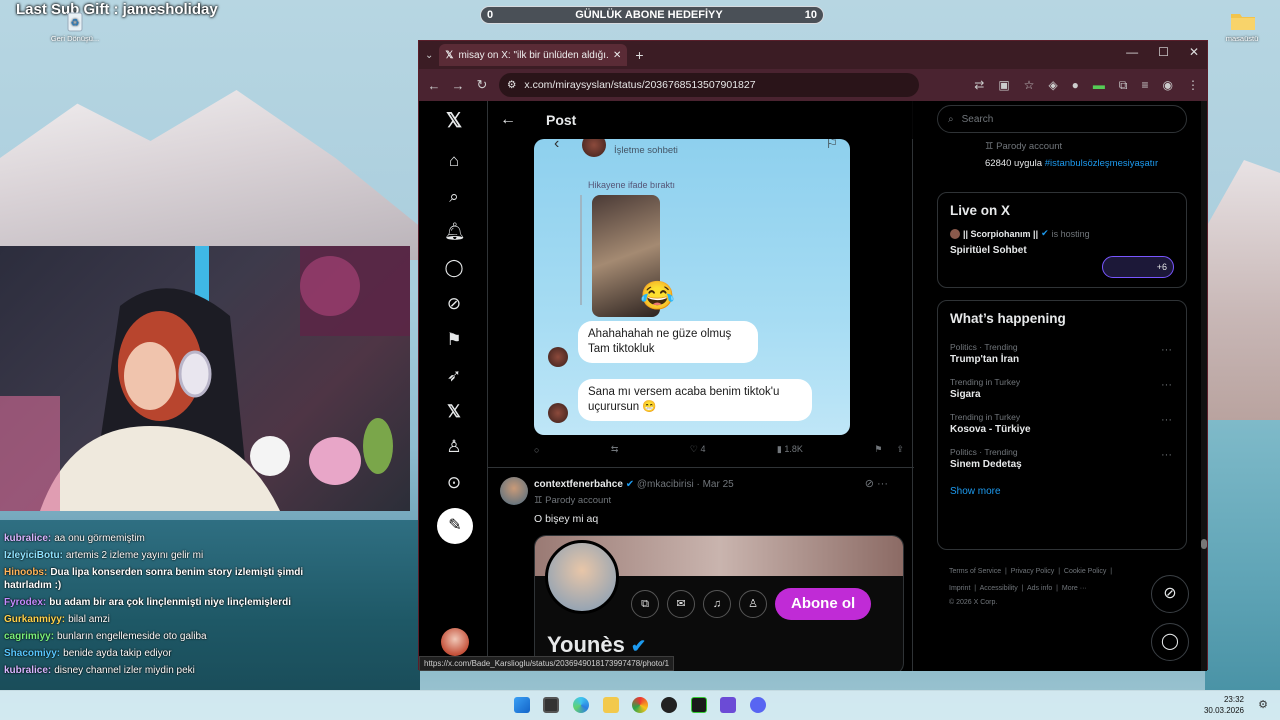 Image resolution: width=1280 pixels, height=720 pixels. What do you see at coordinates (878, 449) in the screenshot?
I see `bookmark-icon: ⚑` at bounding box center [878, 449].